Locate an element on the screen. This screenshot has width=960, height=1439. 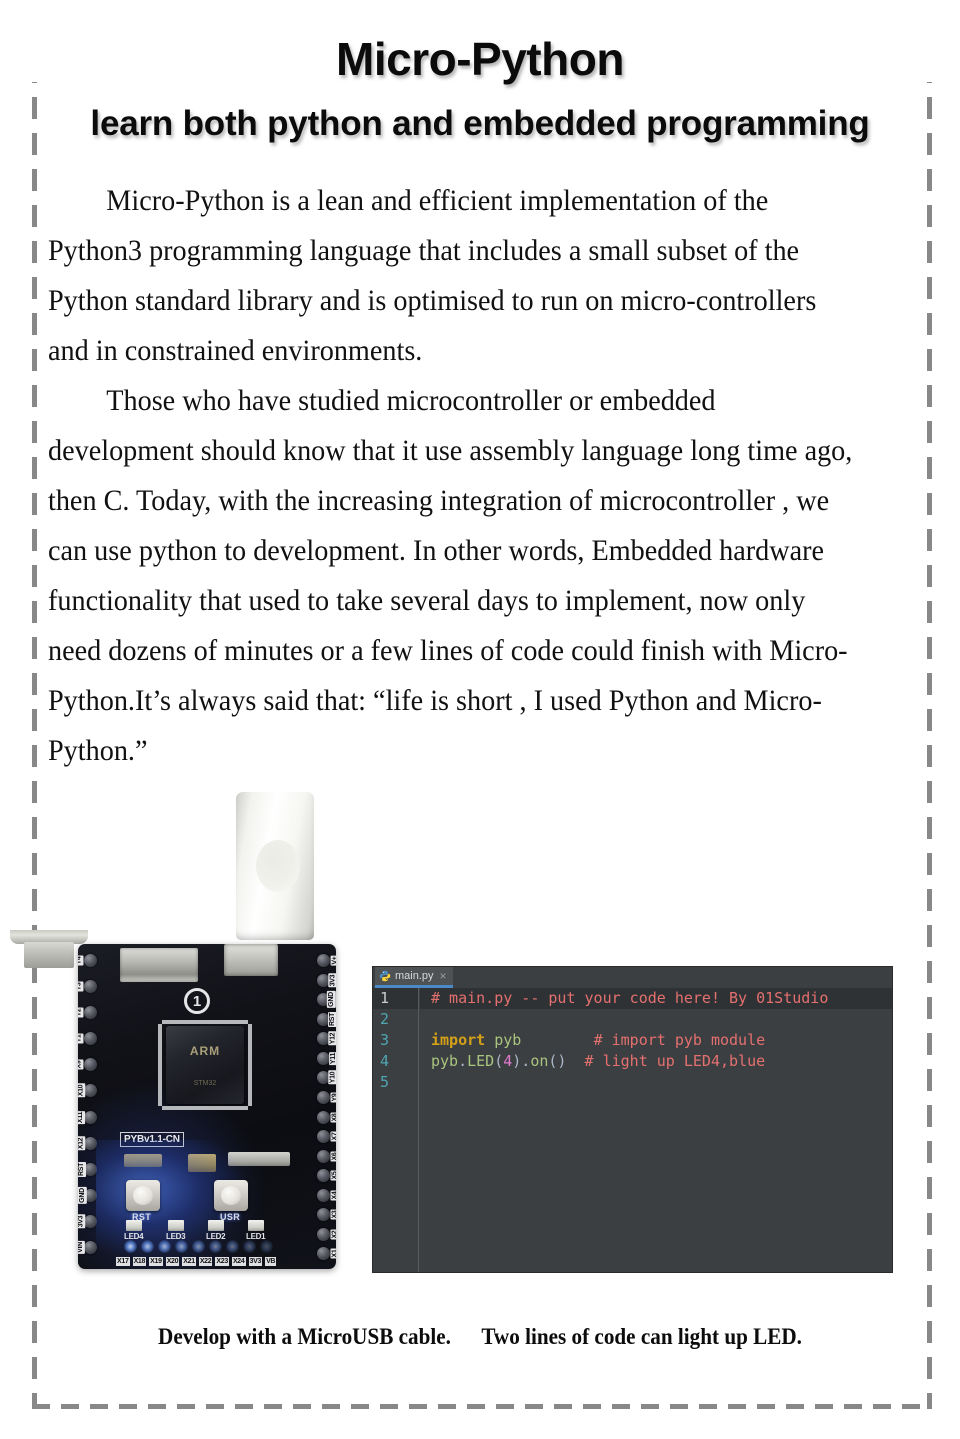
tab-main-py: main.py × is located at coordinates (414, 977).